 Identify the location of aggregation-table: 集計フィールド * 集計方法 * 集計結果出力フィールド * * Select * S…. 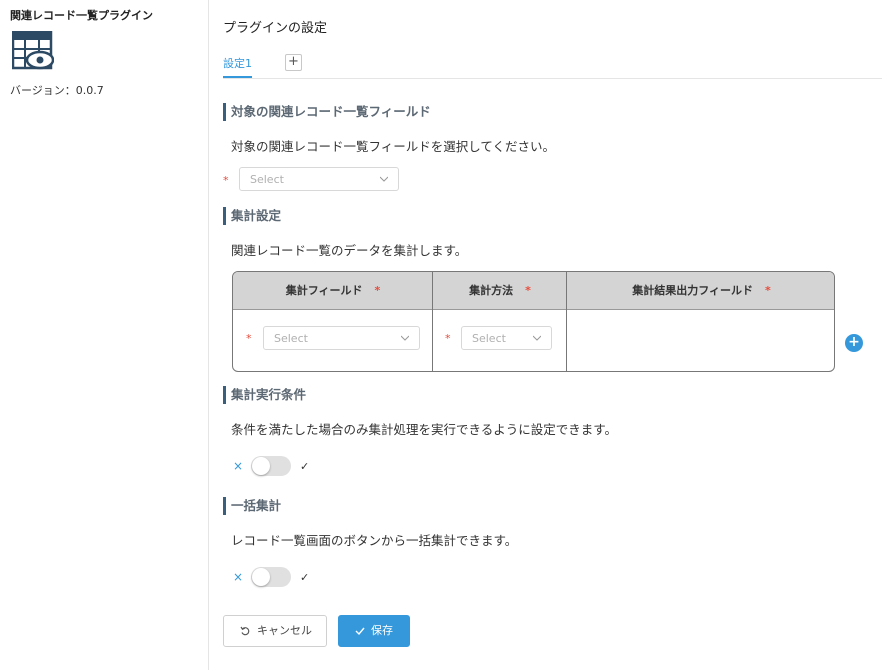
(533, 321).